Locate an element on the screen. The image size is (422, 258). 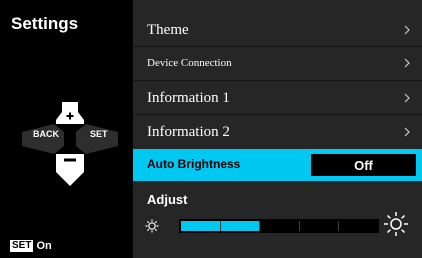
menu-item-device-connection: Device Connection is located at coordinates (277, 63).